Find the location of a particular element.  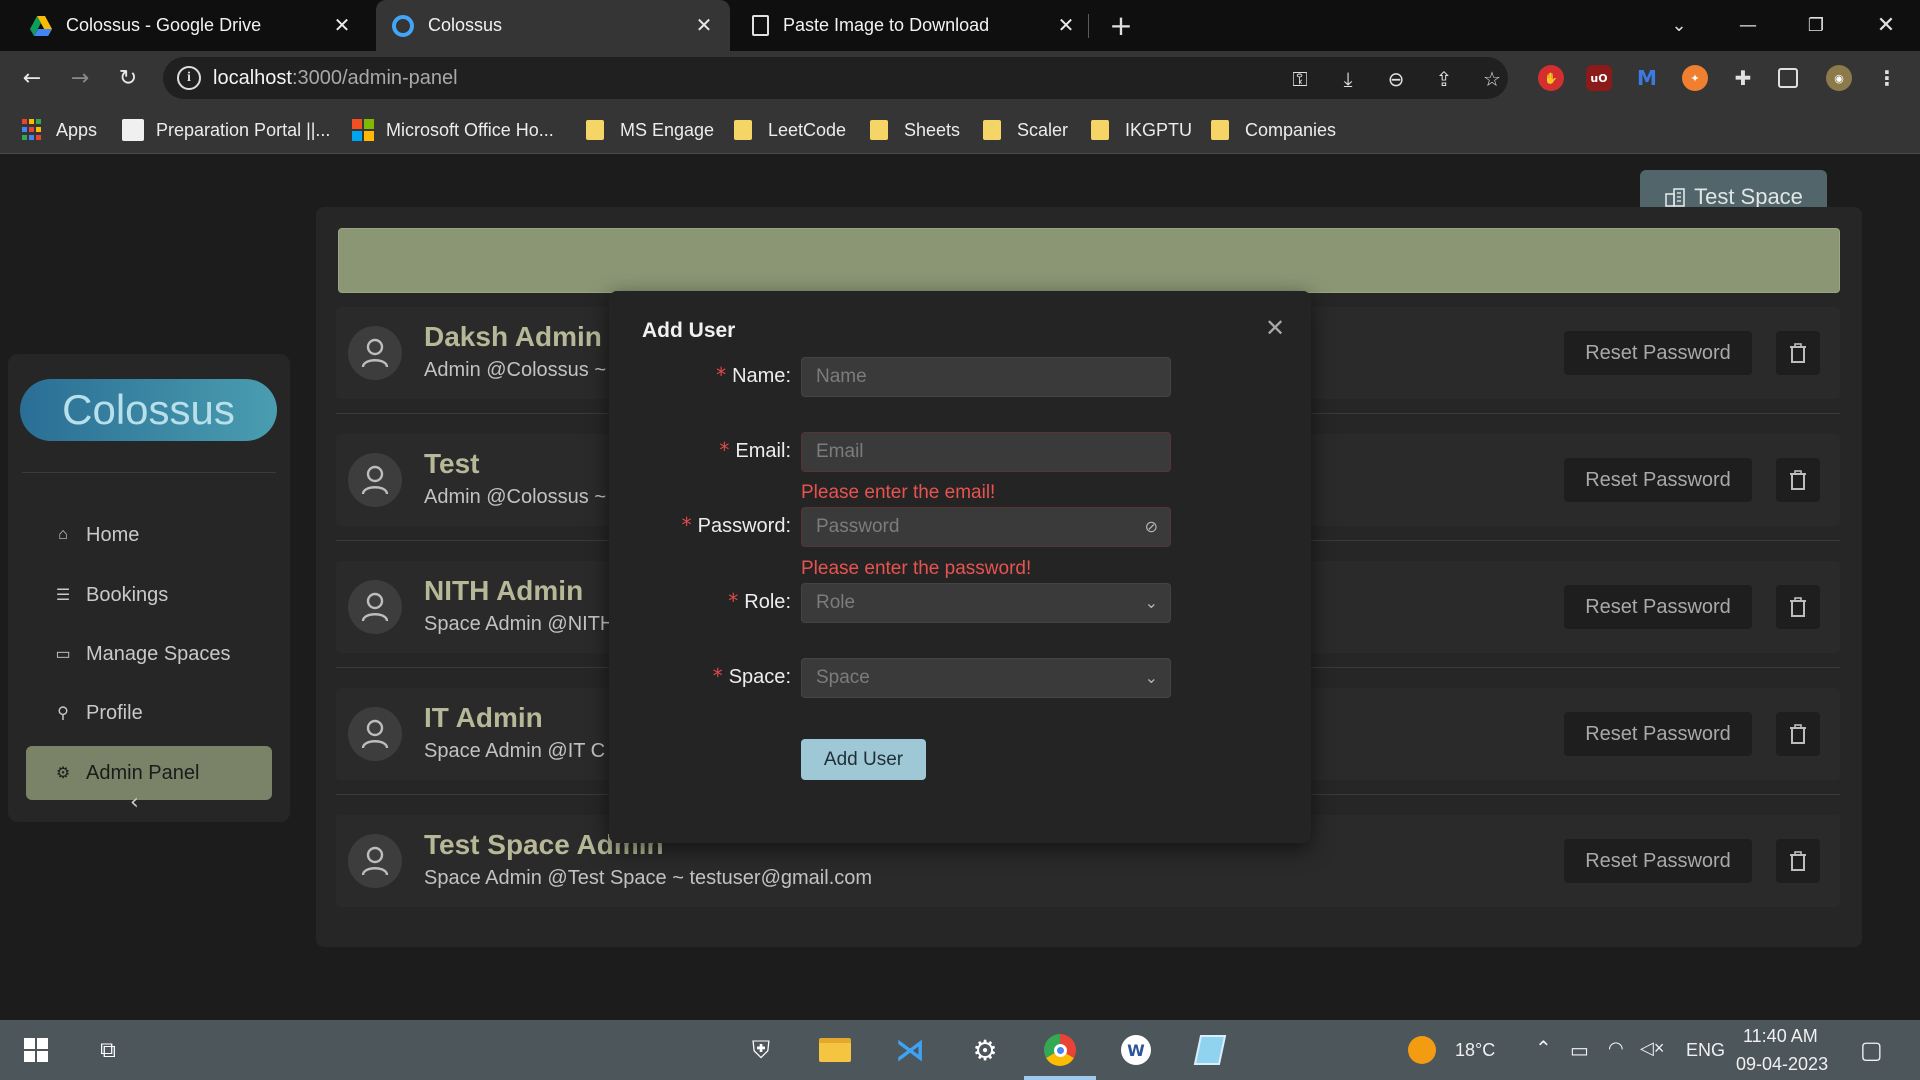

weather-temperature: 18°C is located at coordinates (1475, 1050).